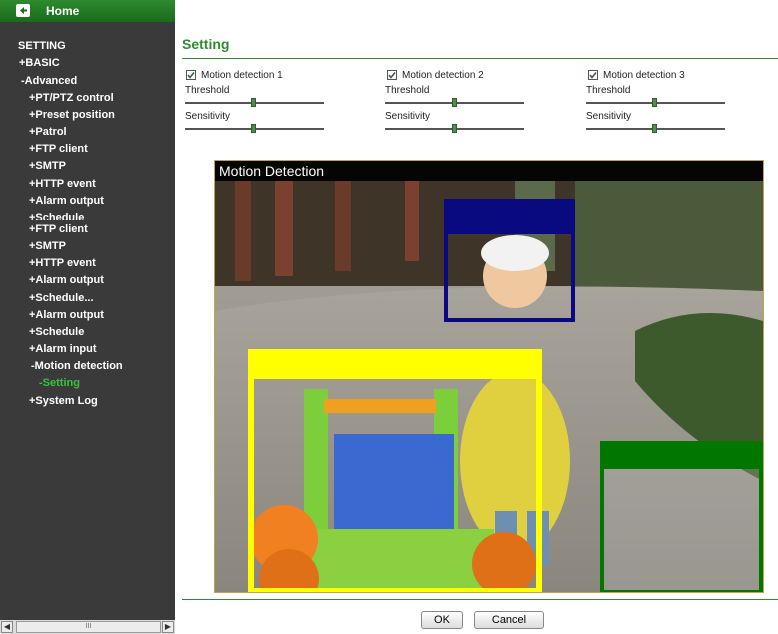 The height and width of the screenshot is (634, 778). I want to click on sensitivity-3-slider-handle, so click(654, 128).